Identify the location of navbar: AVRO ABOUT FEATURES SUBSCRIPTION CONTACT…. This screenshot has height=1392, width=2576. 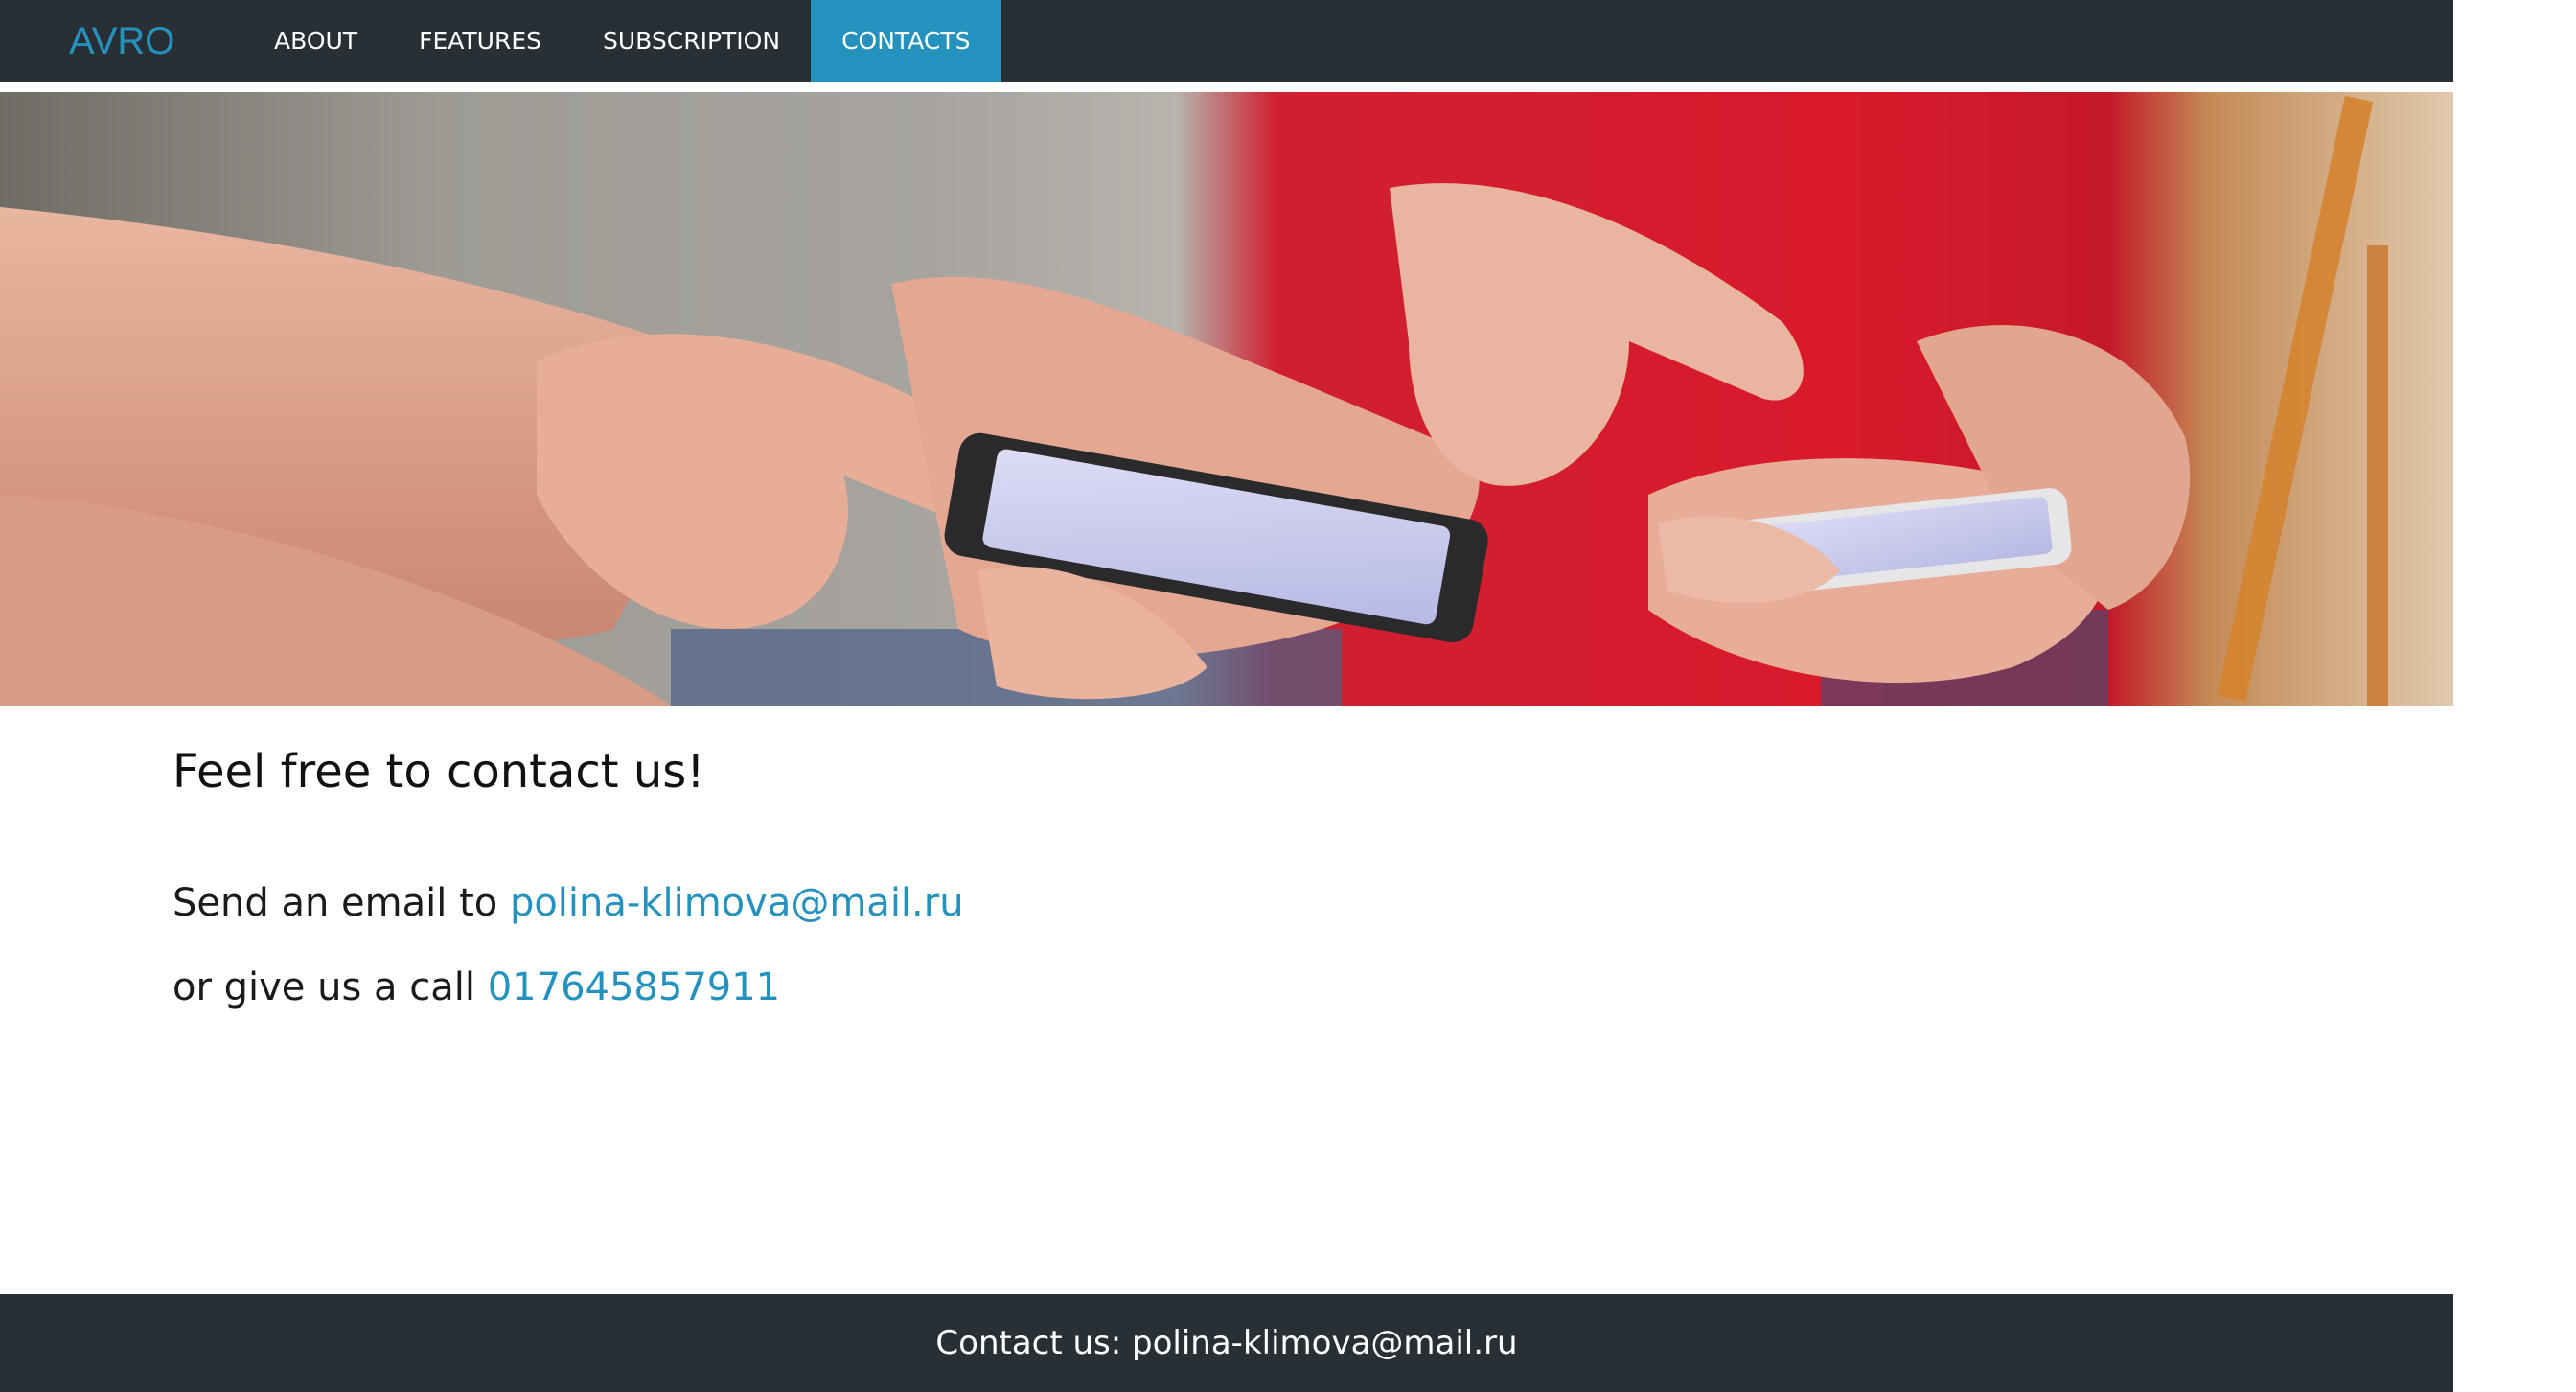
(1226, 41).